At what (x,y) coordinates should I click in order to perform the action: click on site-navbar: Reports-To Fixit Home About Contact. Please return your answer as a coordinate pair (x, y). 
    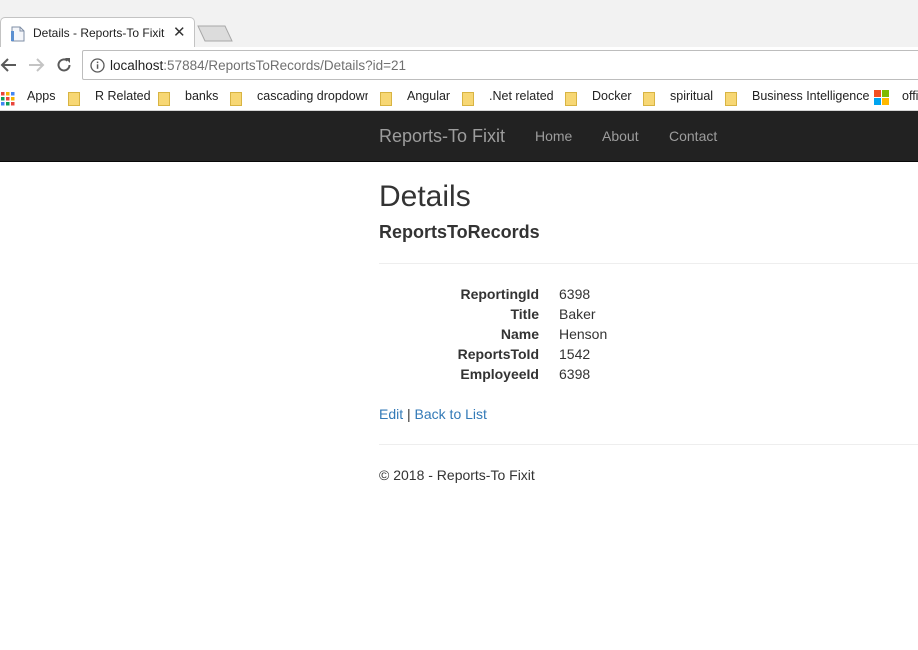
    Looking at the image, I should click on (459, 136).